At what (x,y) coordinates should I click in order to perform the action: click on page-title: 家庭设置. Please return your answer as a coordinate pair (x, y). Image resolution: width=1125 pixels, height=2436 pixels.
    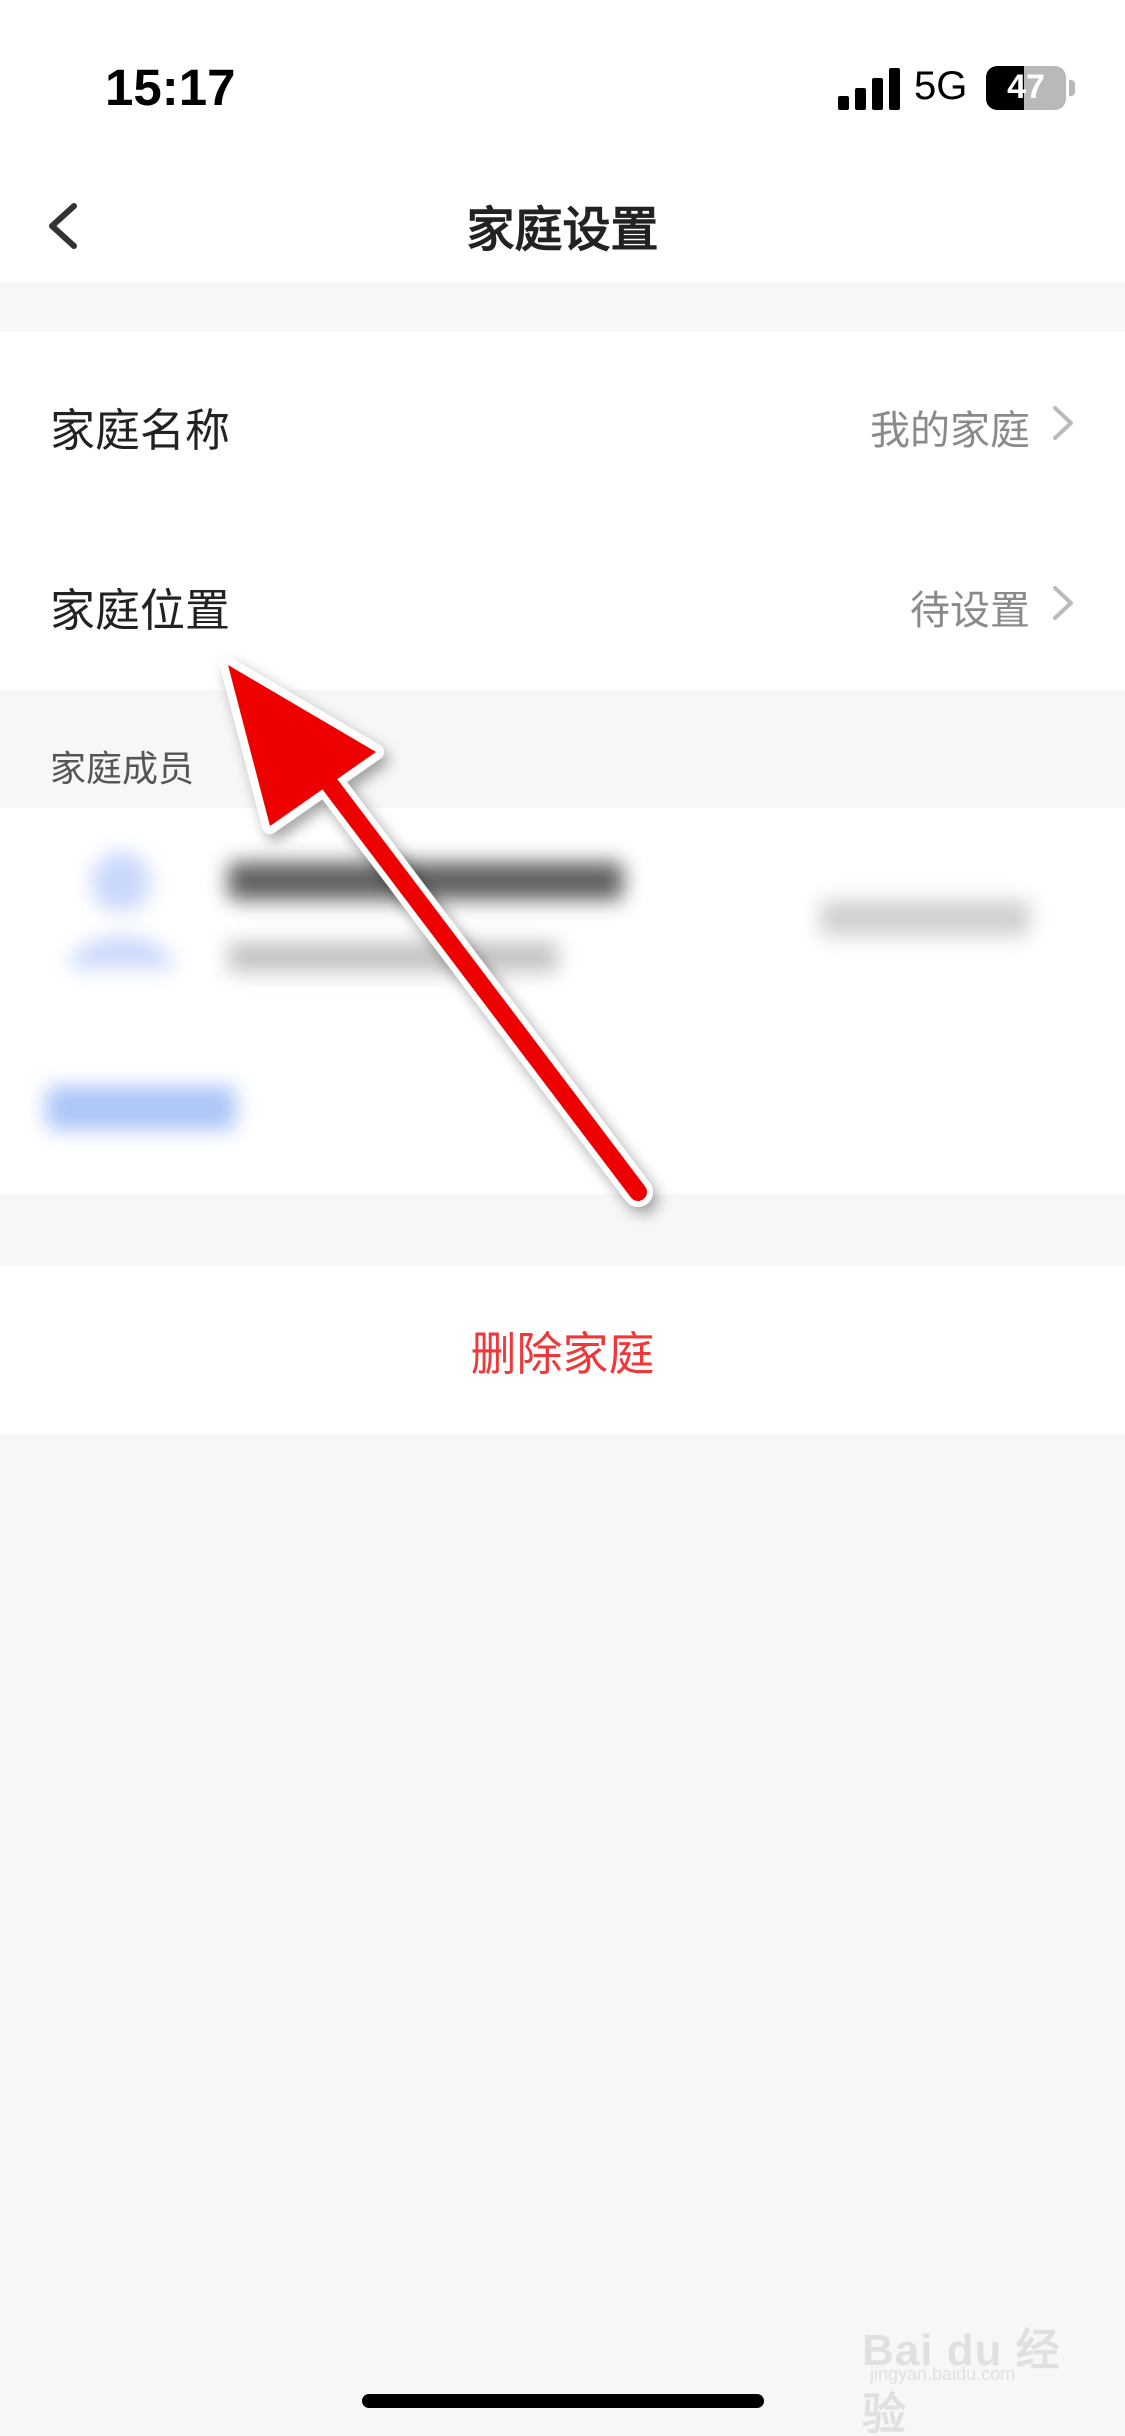
    Looking at the image, I should click on (562, 230).